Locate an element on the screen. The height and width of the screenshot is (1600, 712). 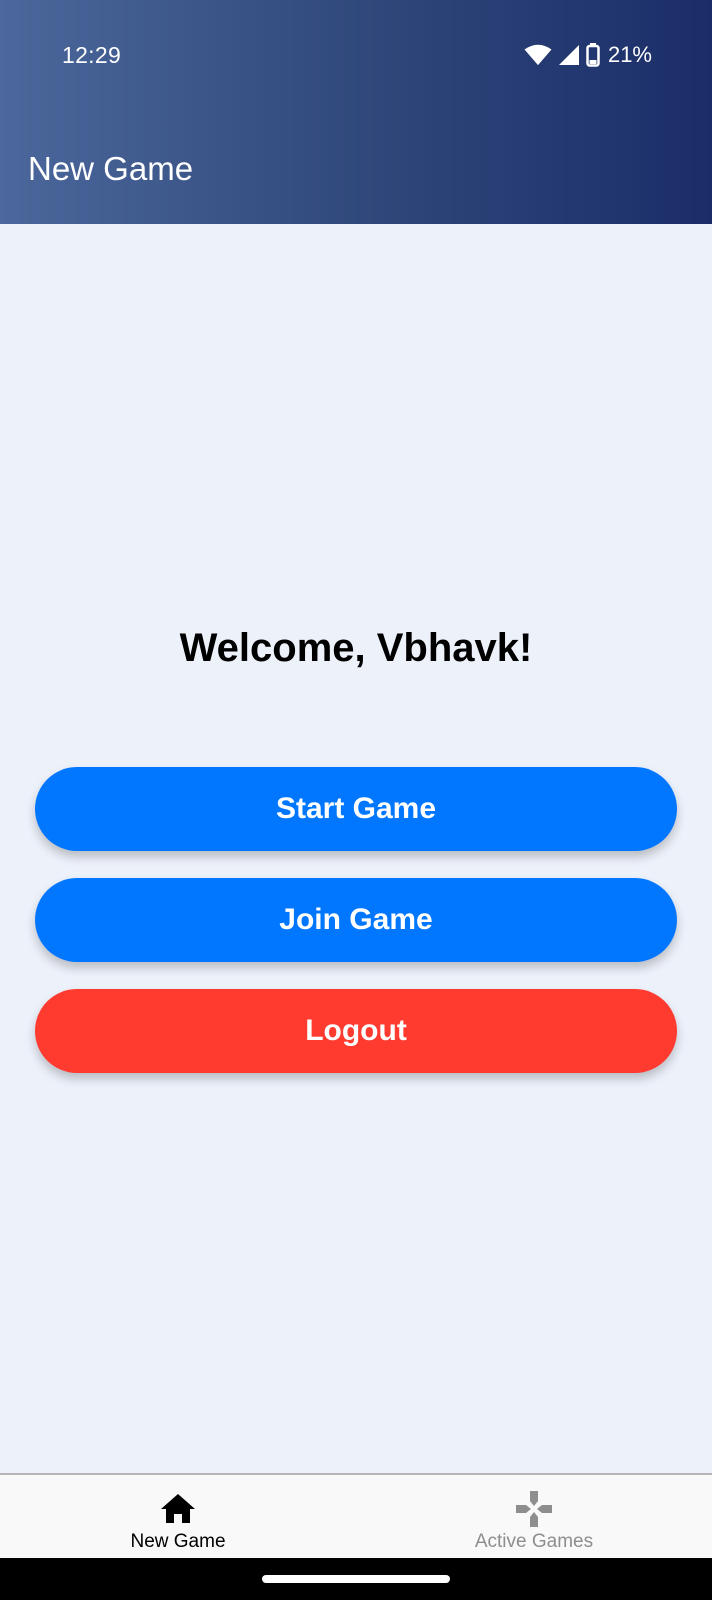
status-bar: 12:29 21% is located at coordinates (356, 55).